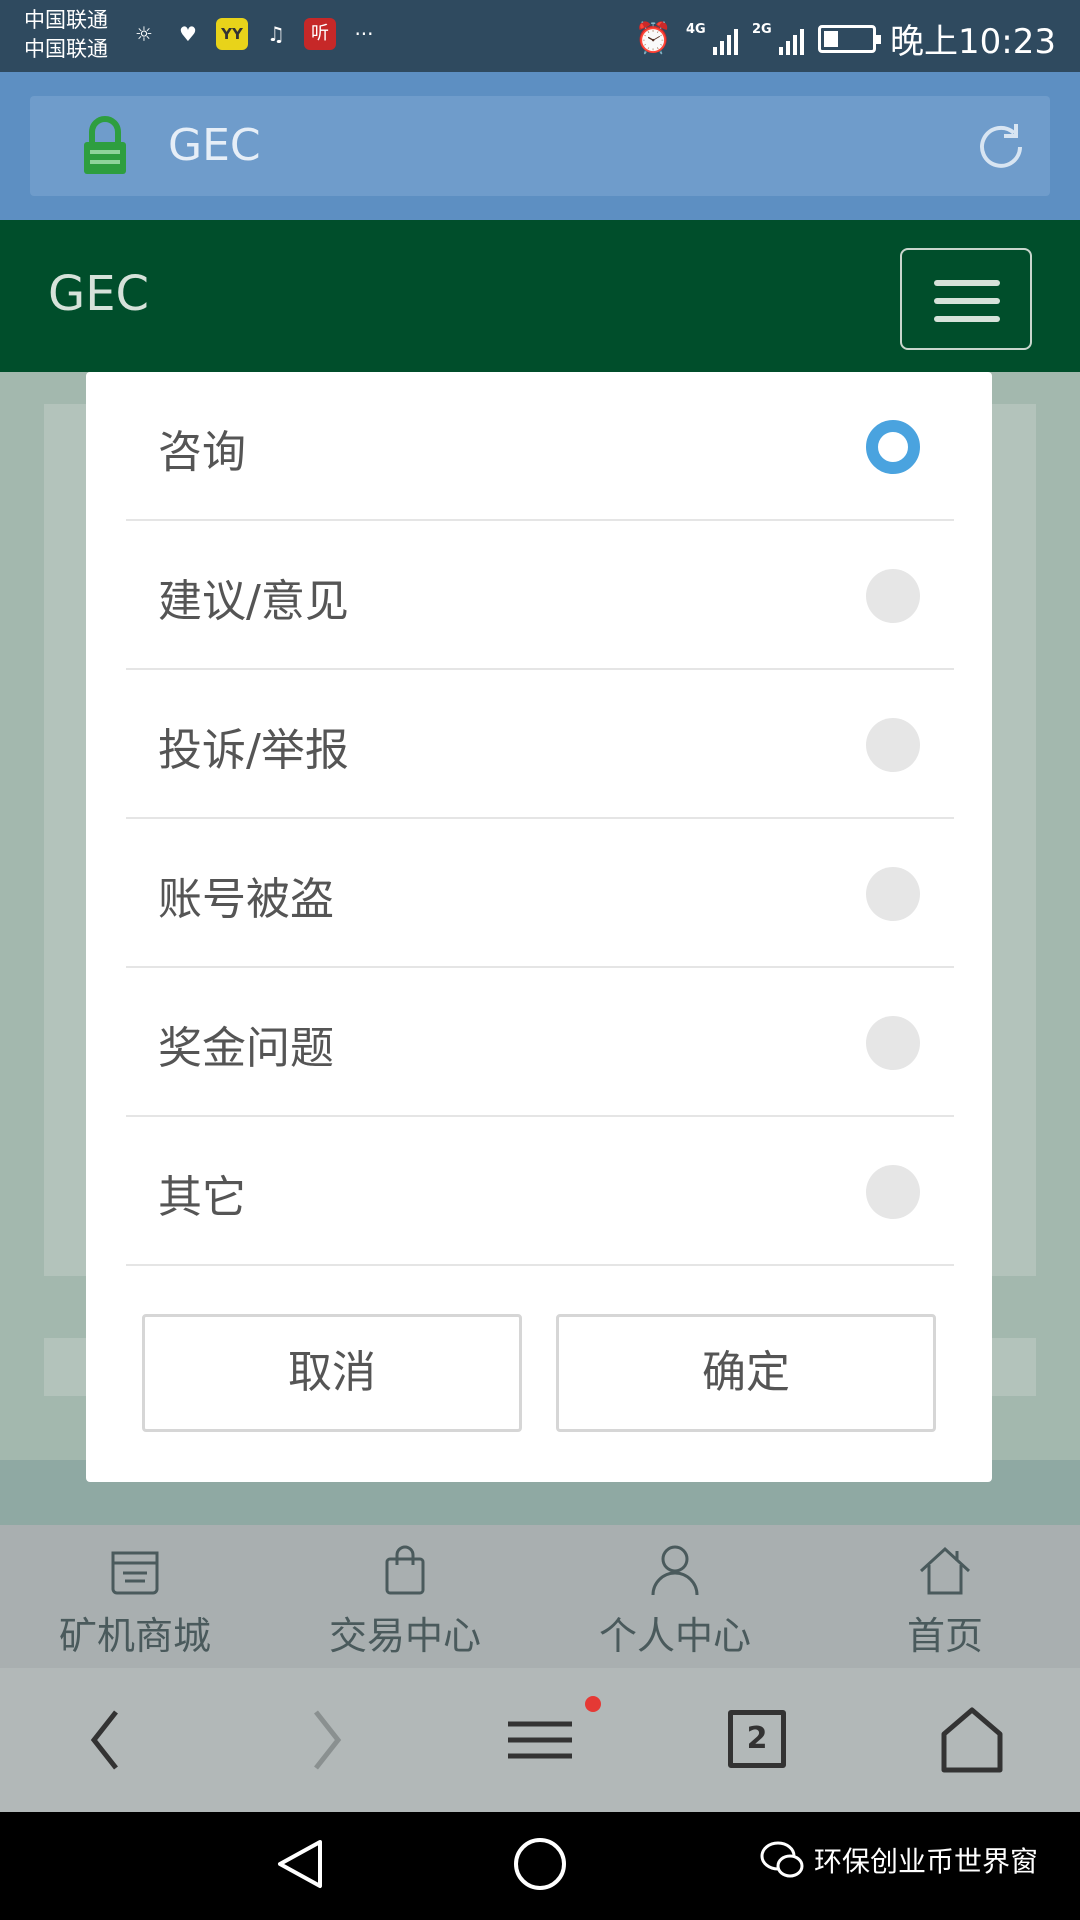  What do you see at coordinates (188, 34) in the screenshot?
I see `heart-rate-icon: ♥` at bounding box center [188, 34].